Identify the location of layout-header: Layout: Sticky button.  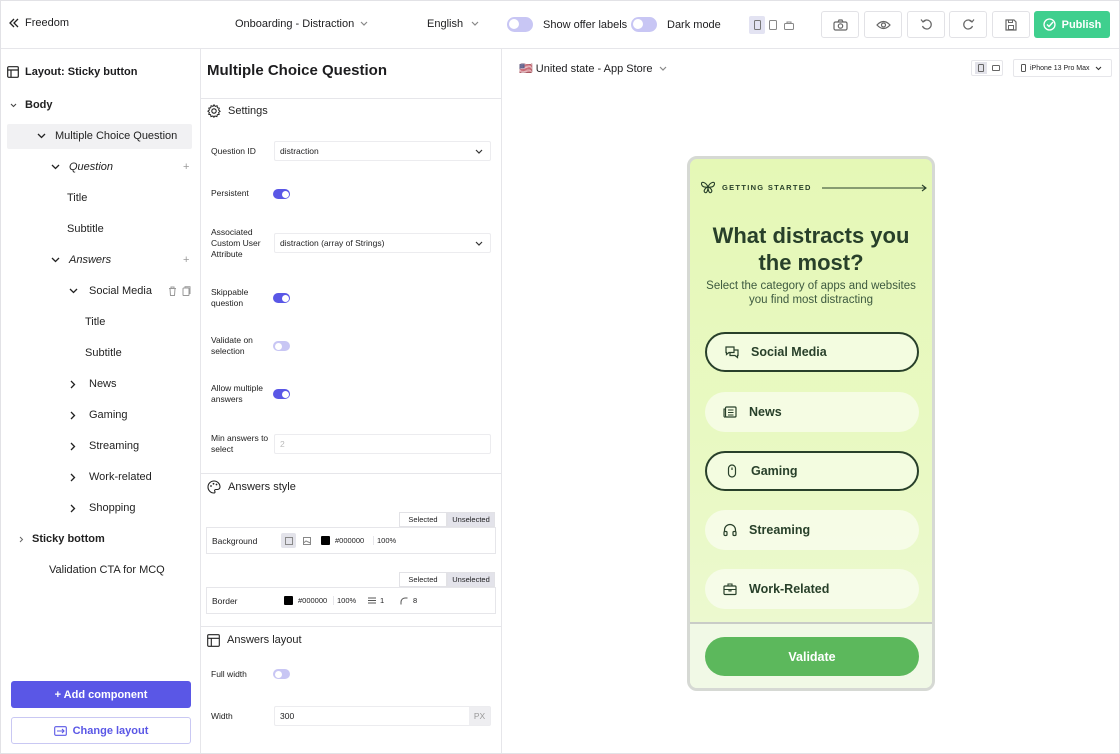
(72, 72).